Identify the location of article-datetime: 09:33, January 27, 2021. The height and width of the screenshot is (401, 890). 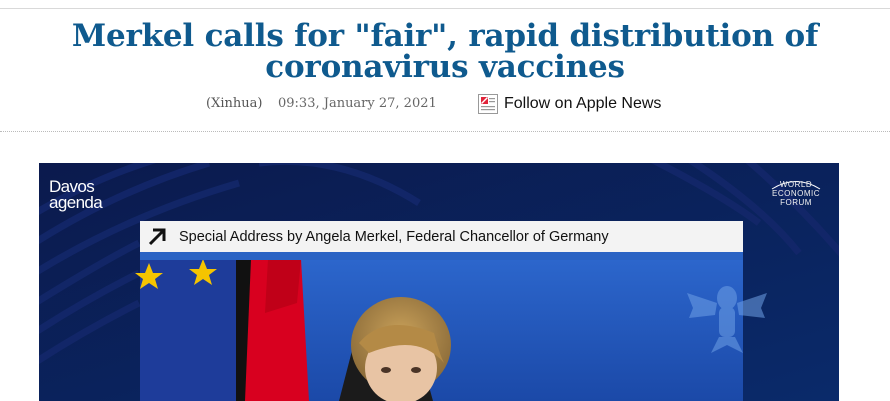
(357, 103).